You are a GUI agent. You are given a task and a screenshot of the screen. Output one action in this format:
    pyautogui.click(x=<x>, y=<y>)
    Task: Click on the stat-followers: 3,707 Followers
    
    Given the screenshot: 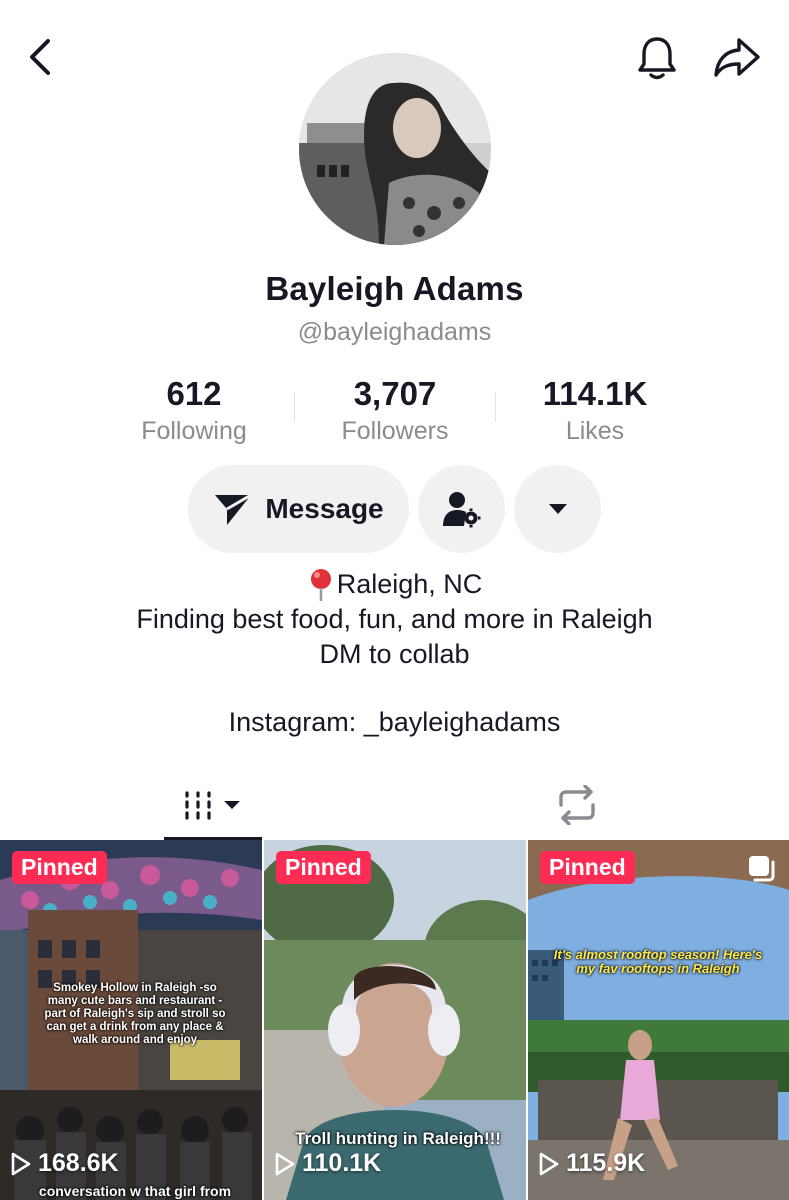 What is the action you would take?
    pyautogui.click(x=395, y=409)
    